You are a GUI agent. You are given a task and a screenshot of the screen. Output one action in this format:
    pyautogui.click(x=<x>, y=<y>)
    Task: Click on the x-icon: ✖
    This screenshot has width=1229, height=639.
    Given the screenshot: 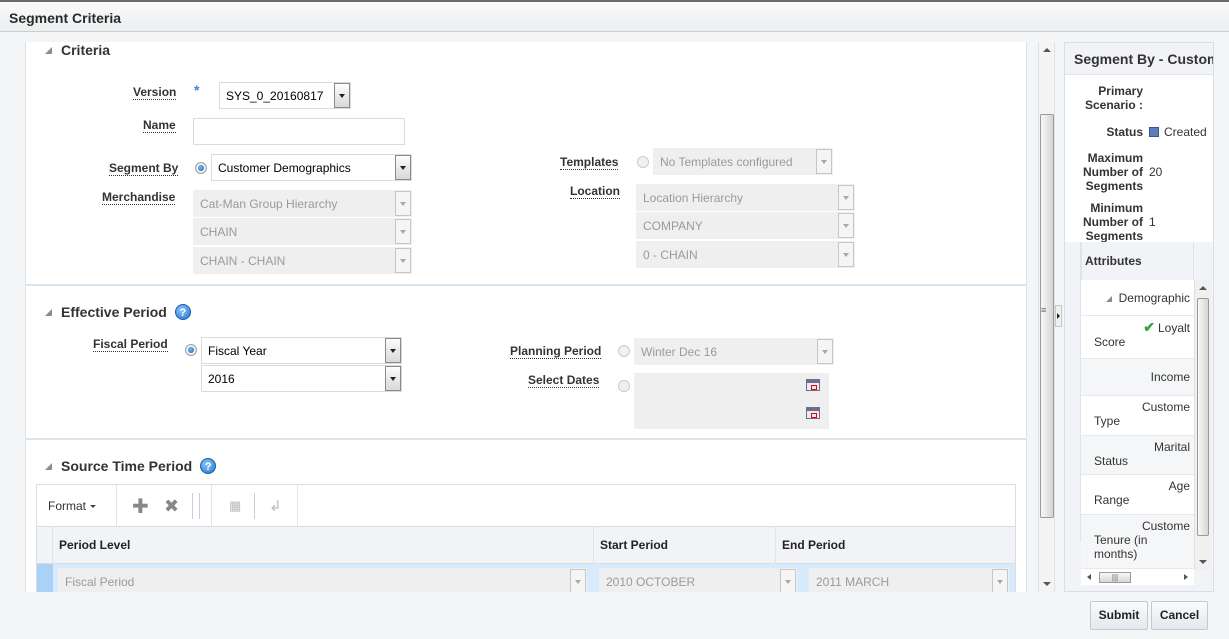 What is the action you would take?
    pyautogui.click(x=172, y=505)
    